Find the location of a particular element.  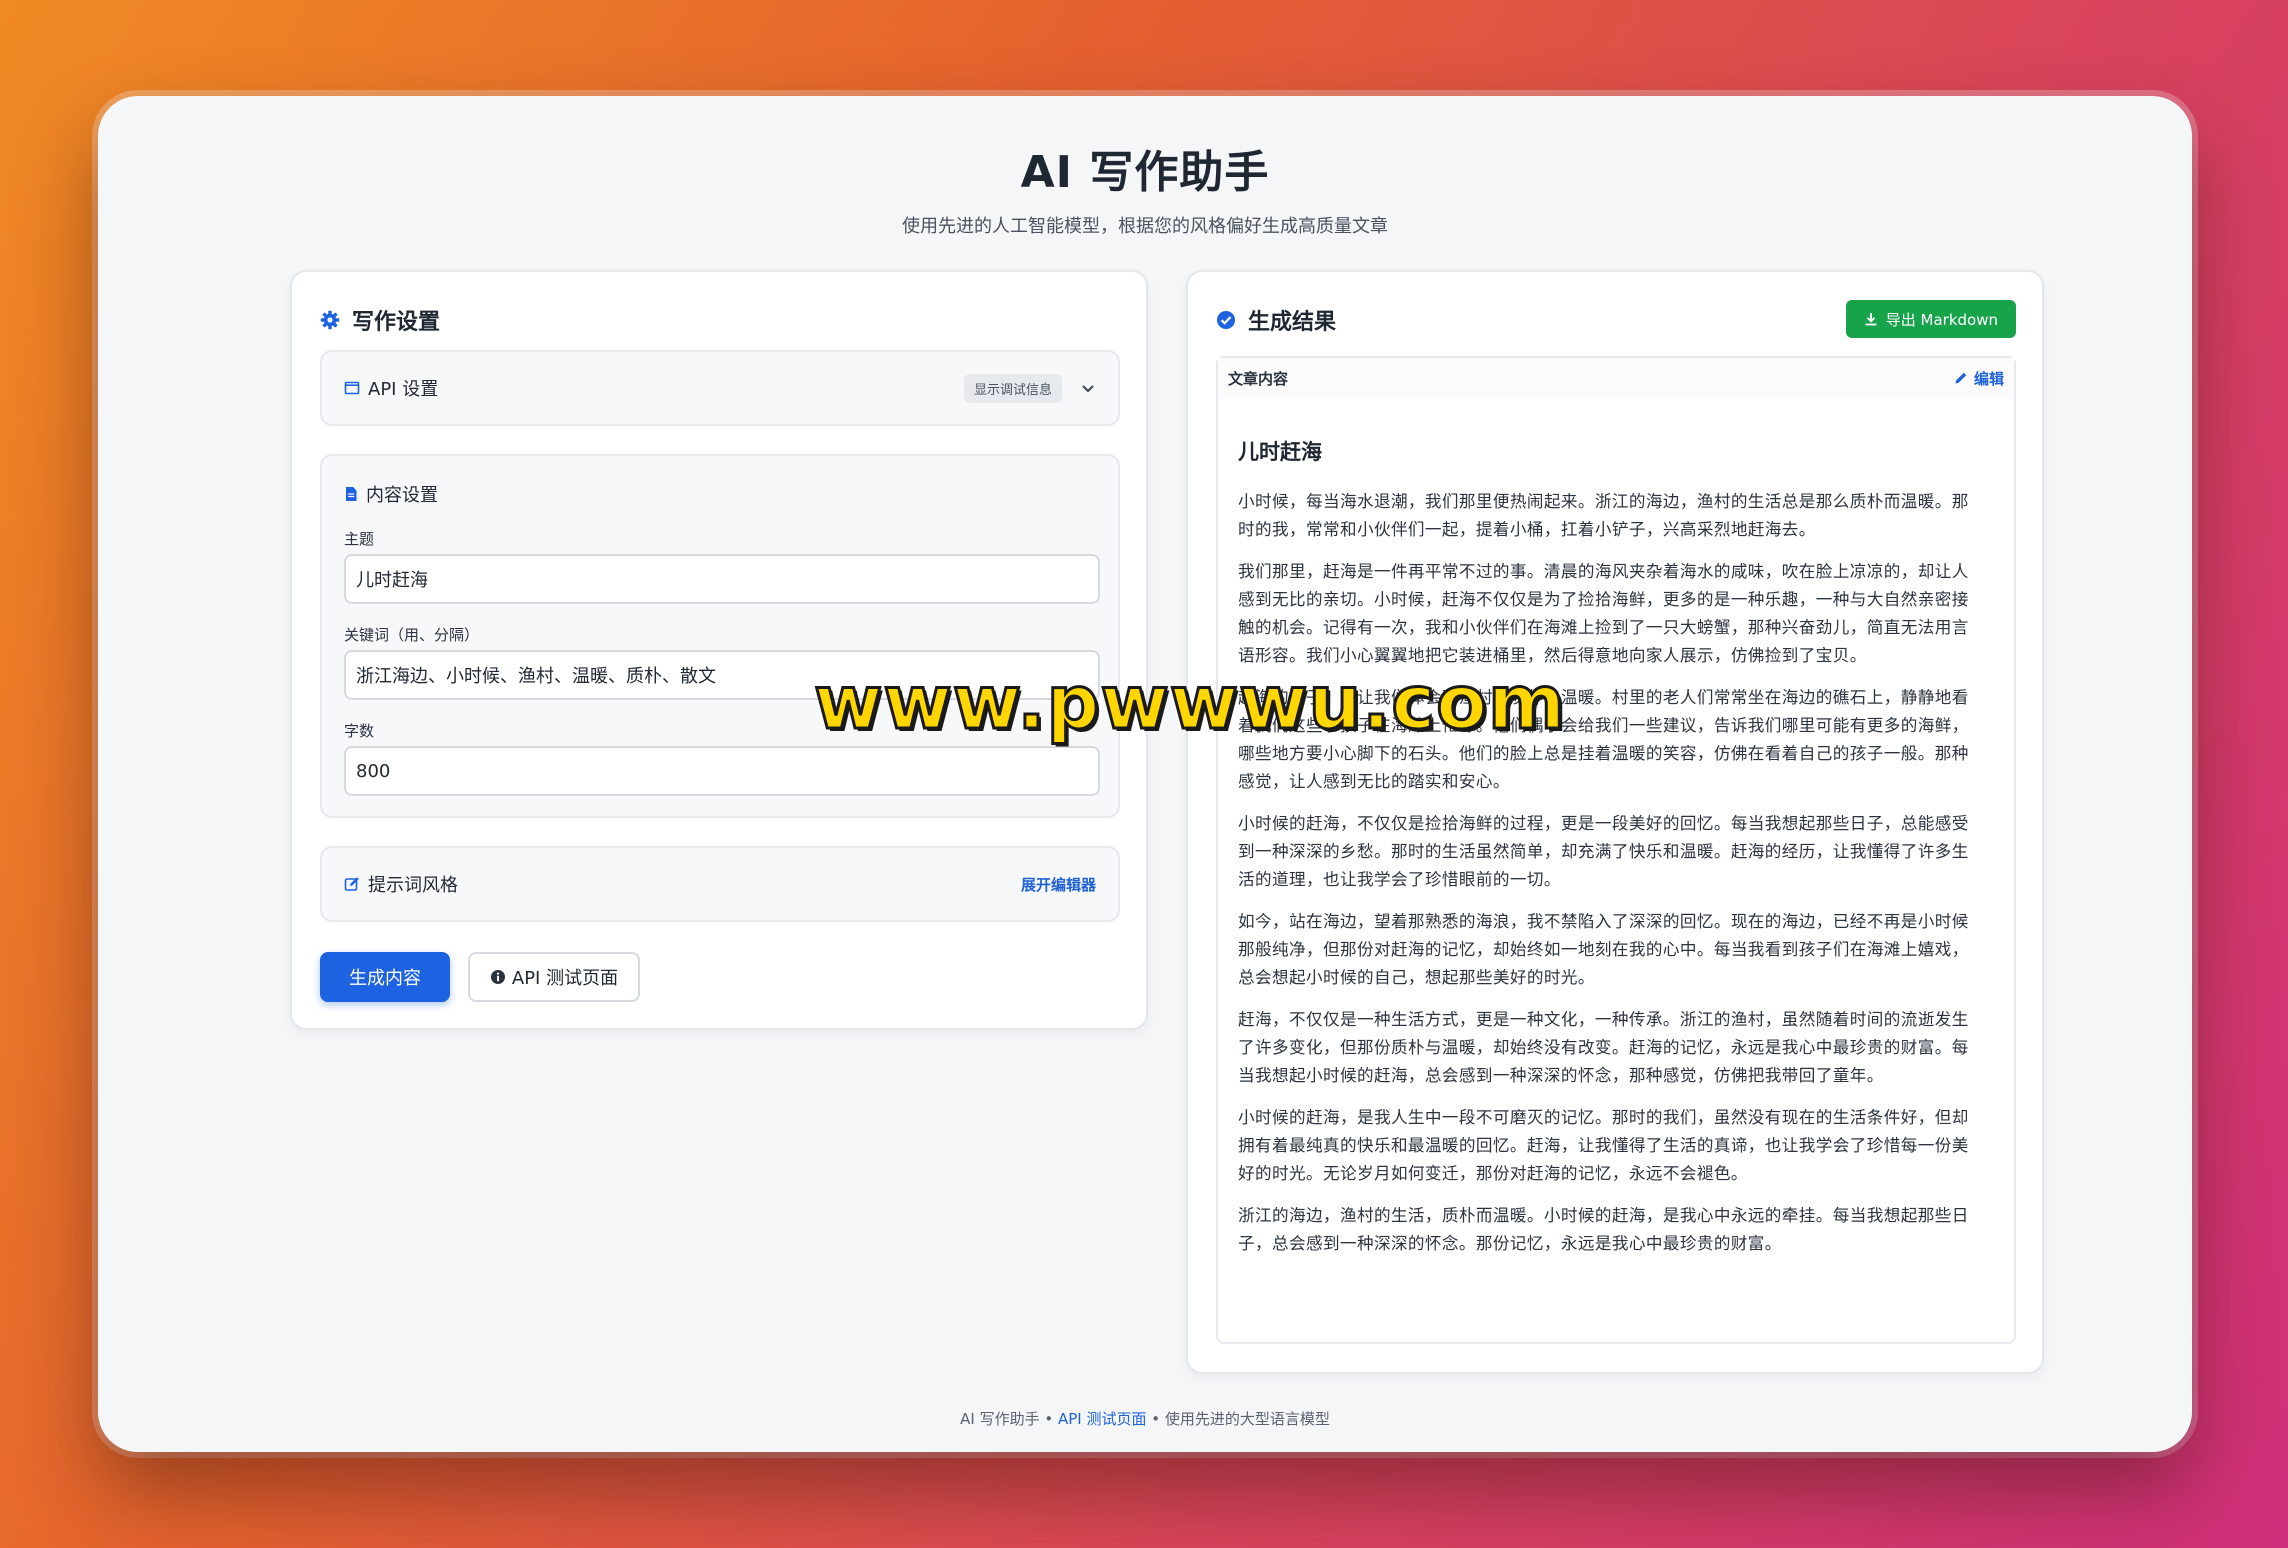

page-header: AI 写作助手 使用先进的人工智能模型，根据您的风格偏好生成高质量文章 is located at coordinates (1145, 187).